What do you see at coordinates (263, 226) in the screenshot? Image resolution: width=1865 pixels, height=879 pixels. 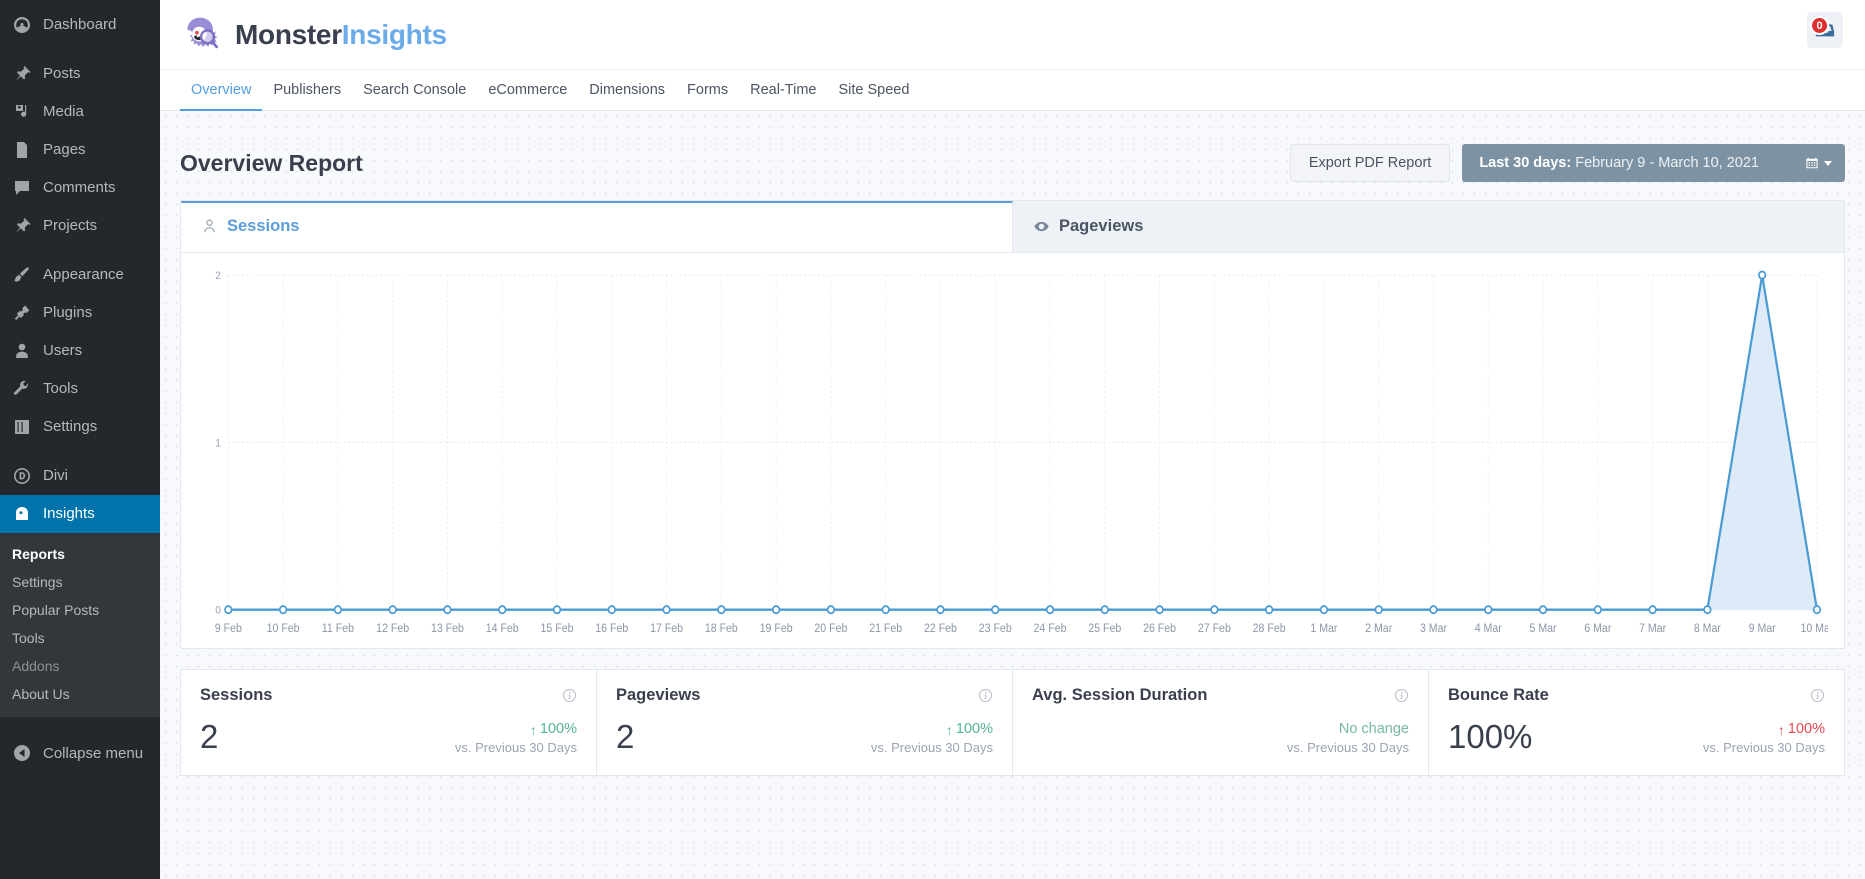 I see `chart-tab-label: Sessions` at bounding box center [263, 226].